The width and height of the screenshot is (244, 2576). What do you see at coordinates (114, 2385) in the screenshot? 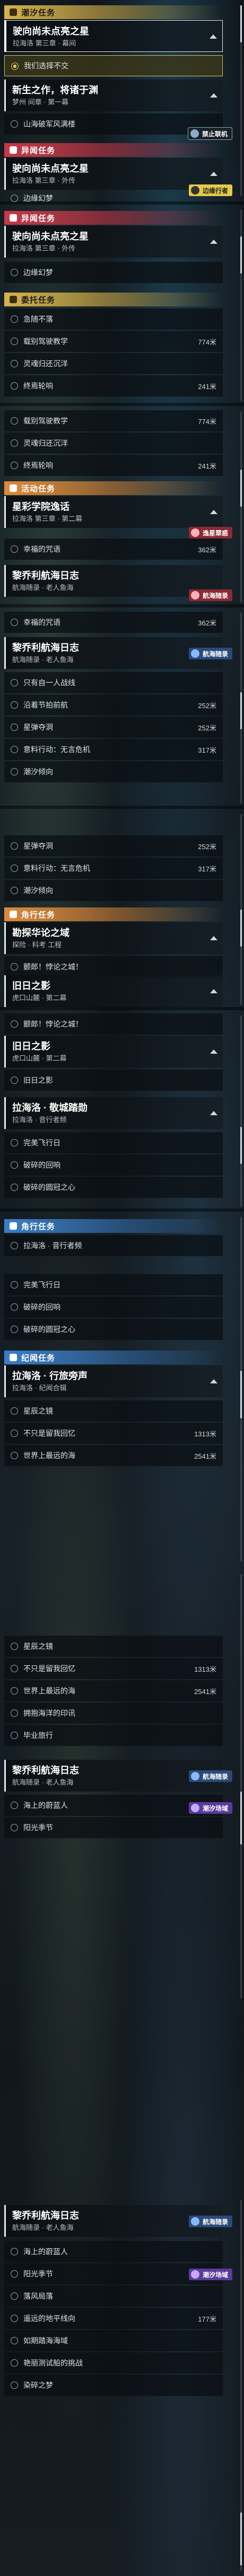
I see `objective-row: 染碎之梦` at bounding box center [114, 2385].